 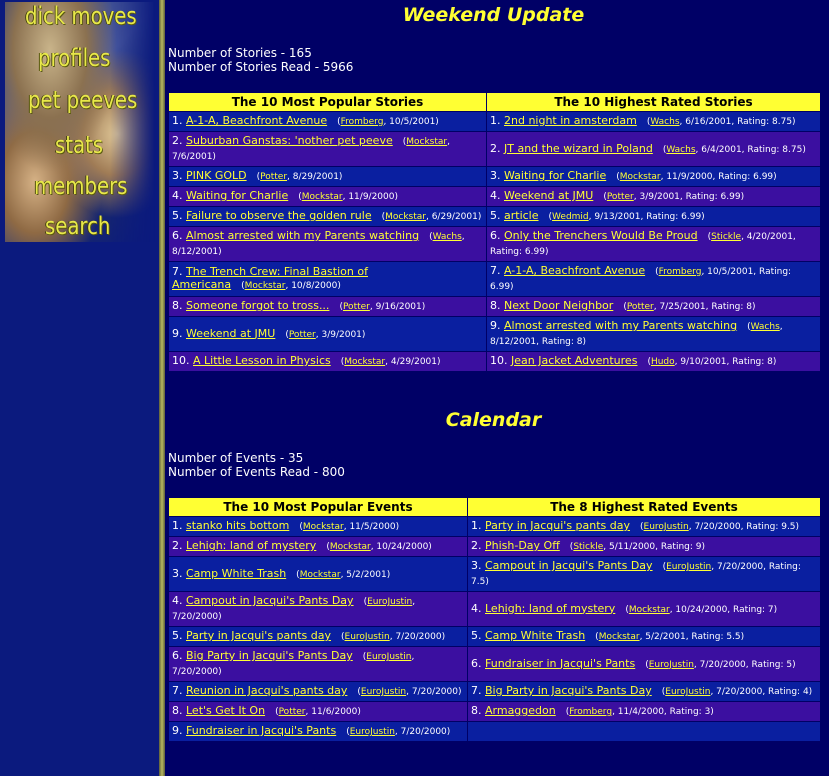 What do you see at coordinates (558, 305) in the screenshot?
I see `story-title-link: Next Door Neighbor` at bounding box center [558, 305].